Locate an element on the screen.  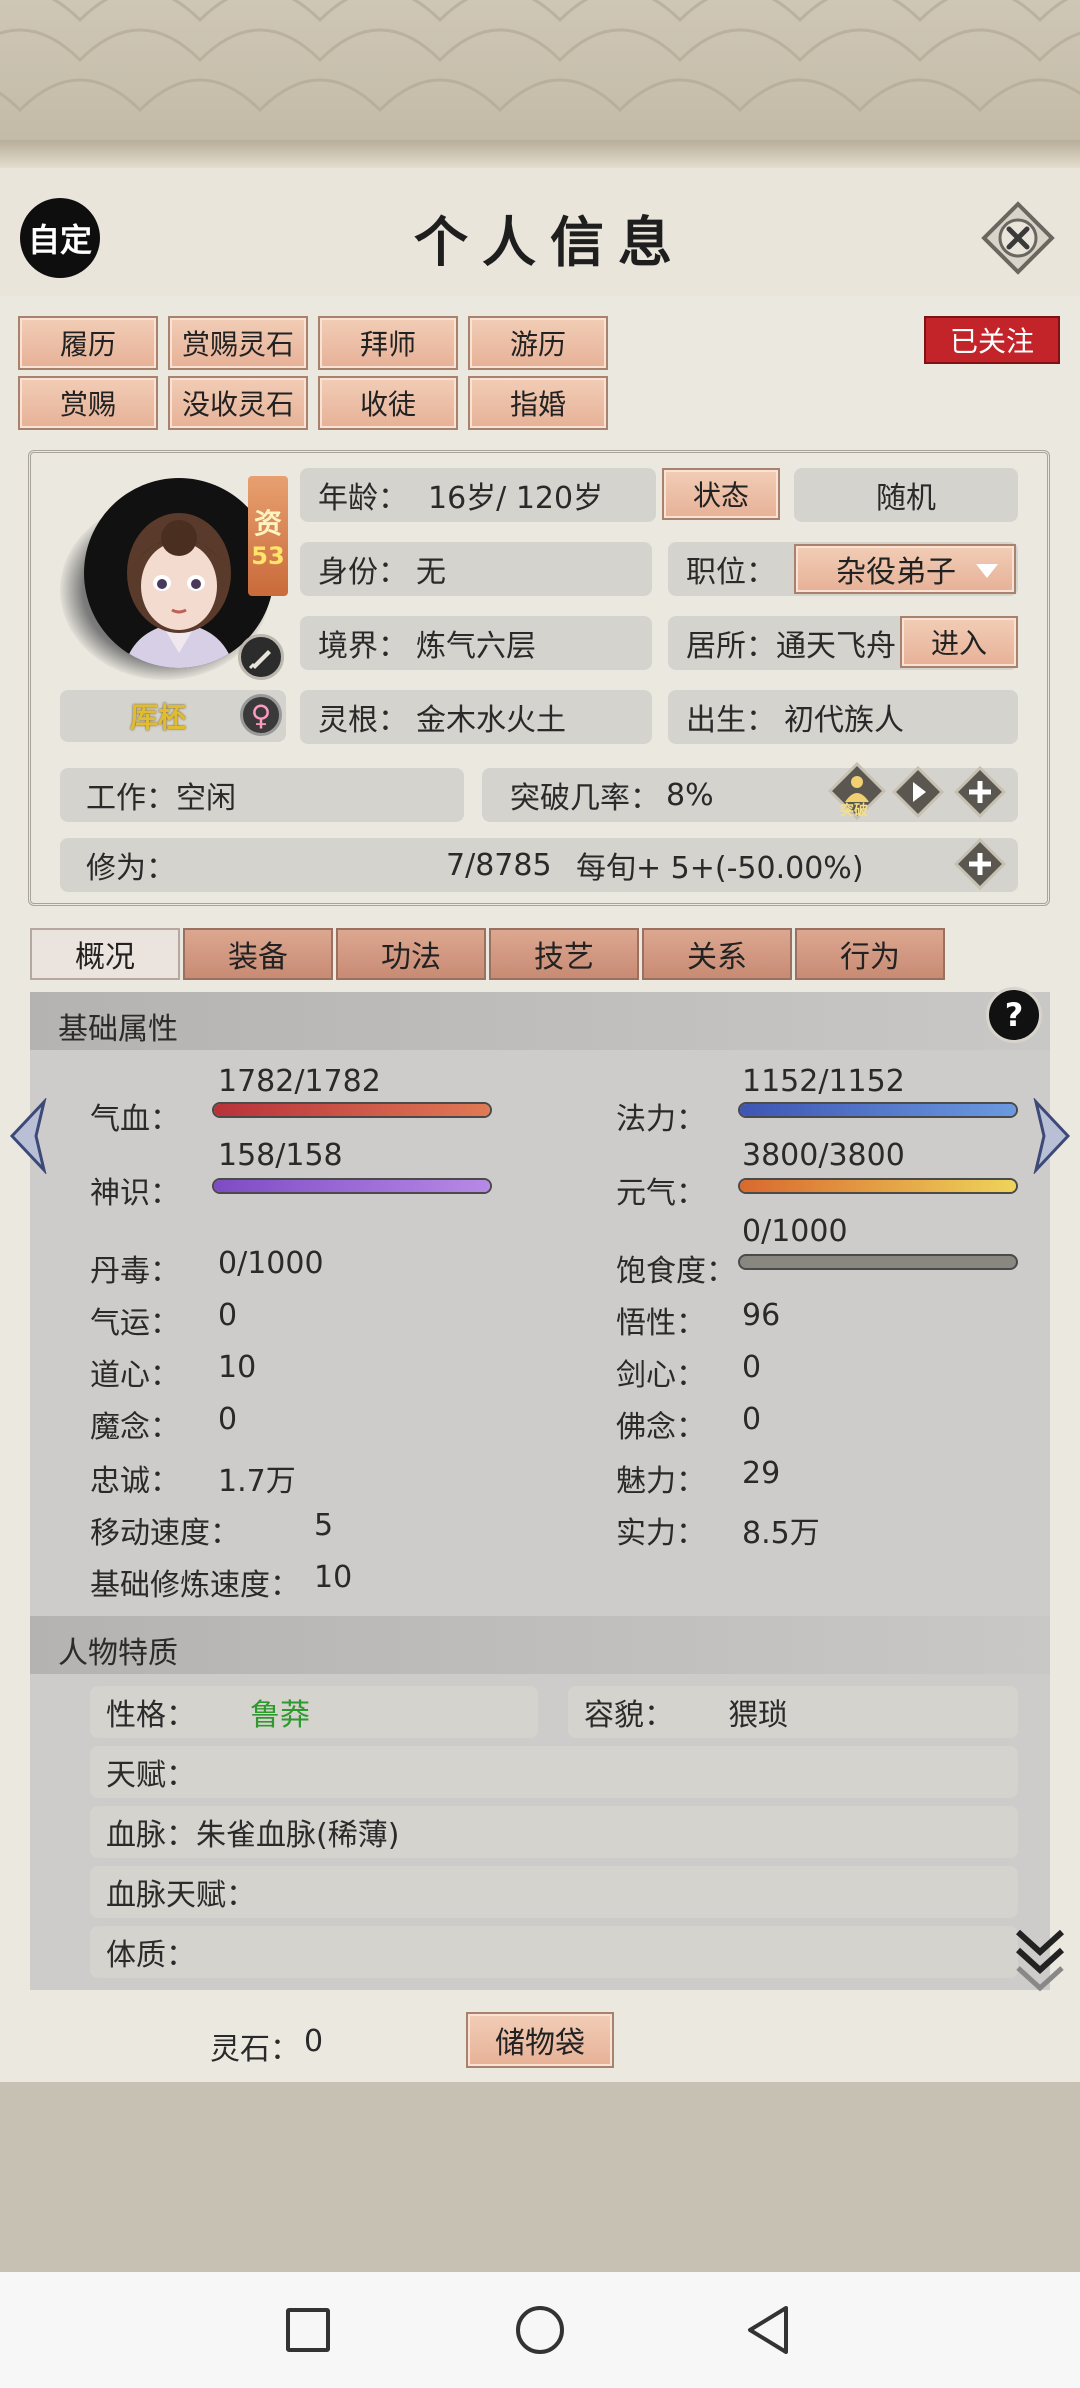
tab-techniques: 功法 is located at coordinates (411, 954).